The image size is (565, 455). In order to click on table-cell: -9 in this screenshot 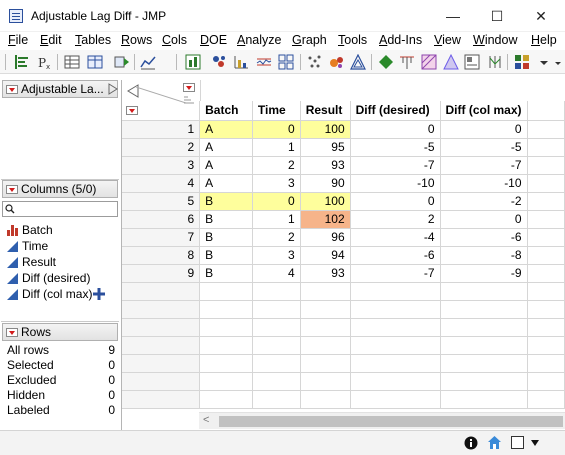, I will do `click(484, 273)`.